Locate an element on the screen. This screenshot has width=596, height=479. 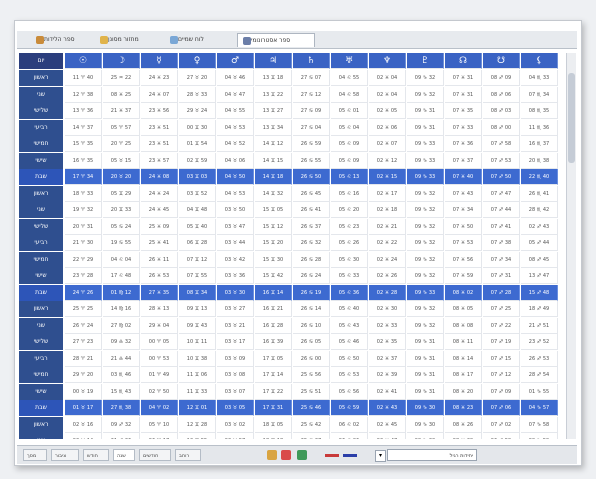
table-cell: 26 ♋ 24 is located at coordinates (311, 276).